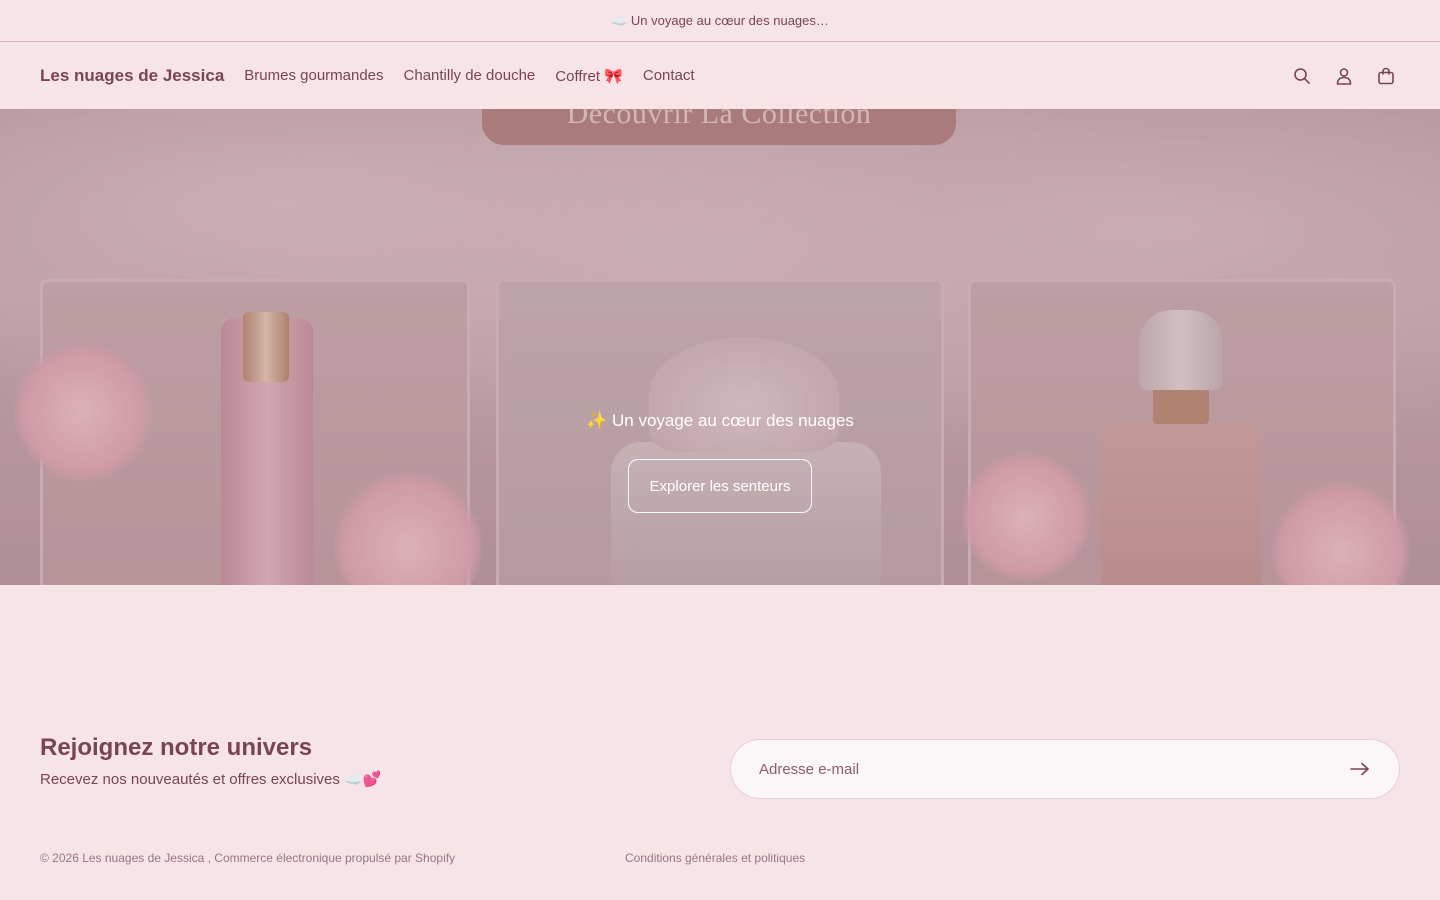 This screenshot has width=1440, height=900. I want to click on newsletter-title: Rejoignez notre univers, so click(176, 747).